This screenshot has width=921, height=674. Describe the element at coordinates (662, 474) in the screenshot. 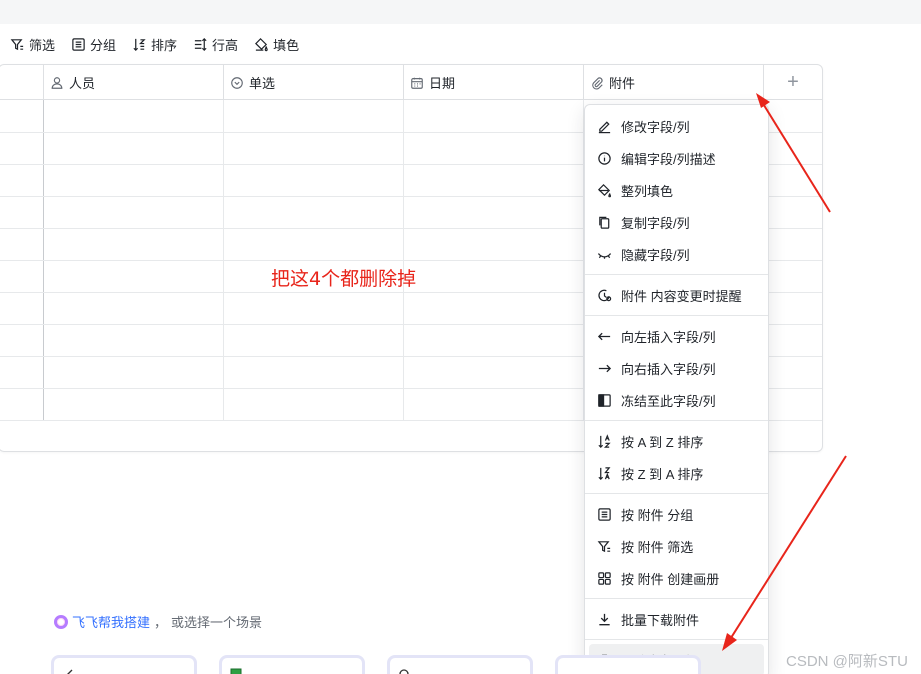

I see `menu-item-label: 按 Z 到 A 排序` at that location.